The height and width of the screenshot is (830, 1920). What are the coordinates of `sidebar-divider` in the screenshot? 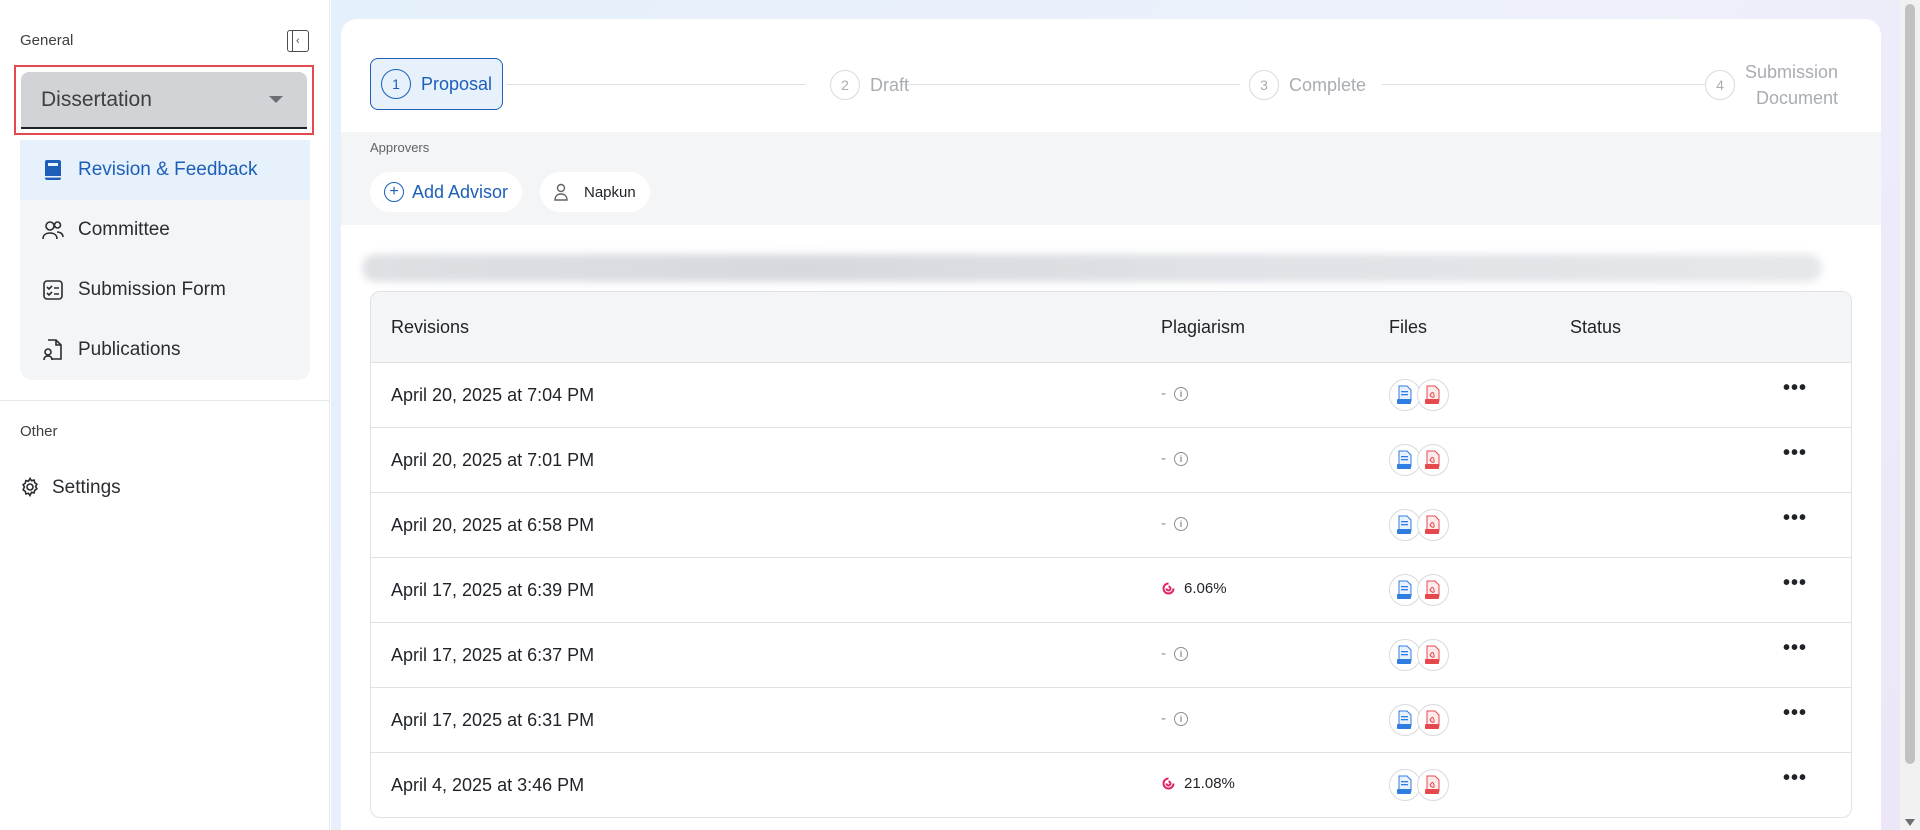 It's located at (165, 400).